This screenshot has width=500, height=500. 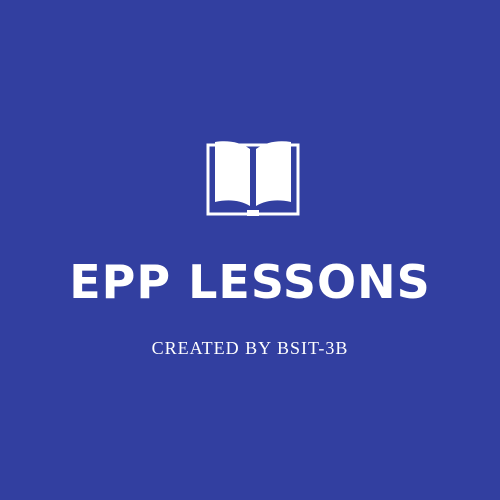 What do you see at coordinates (253, 178) in the screenshot?
I see `open-book-icon` at bounding box center [253, 178].